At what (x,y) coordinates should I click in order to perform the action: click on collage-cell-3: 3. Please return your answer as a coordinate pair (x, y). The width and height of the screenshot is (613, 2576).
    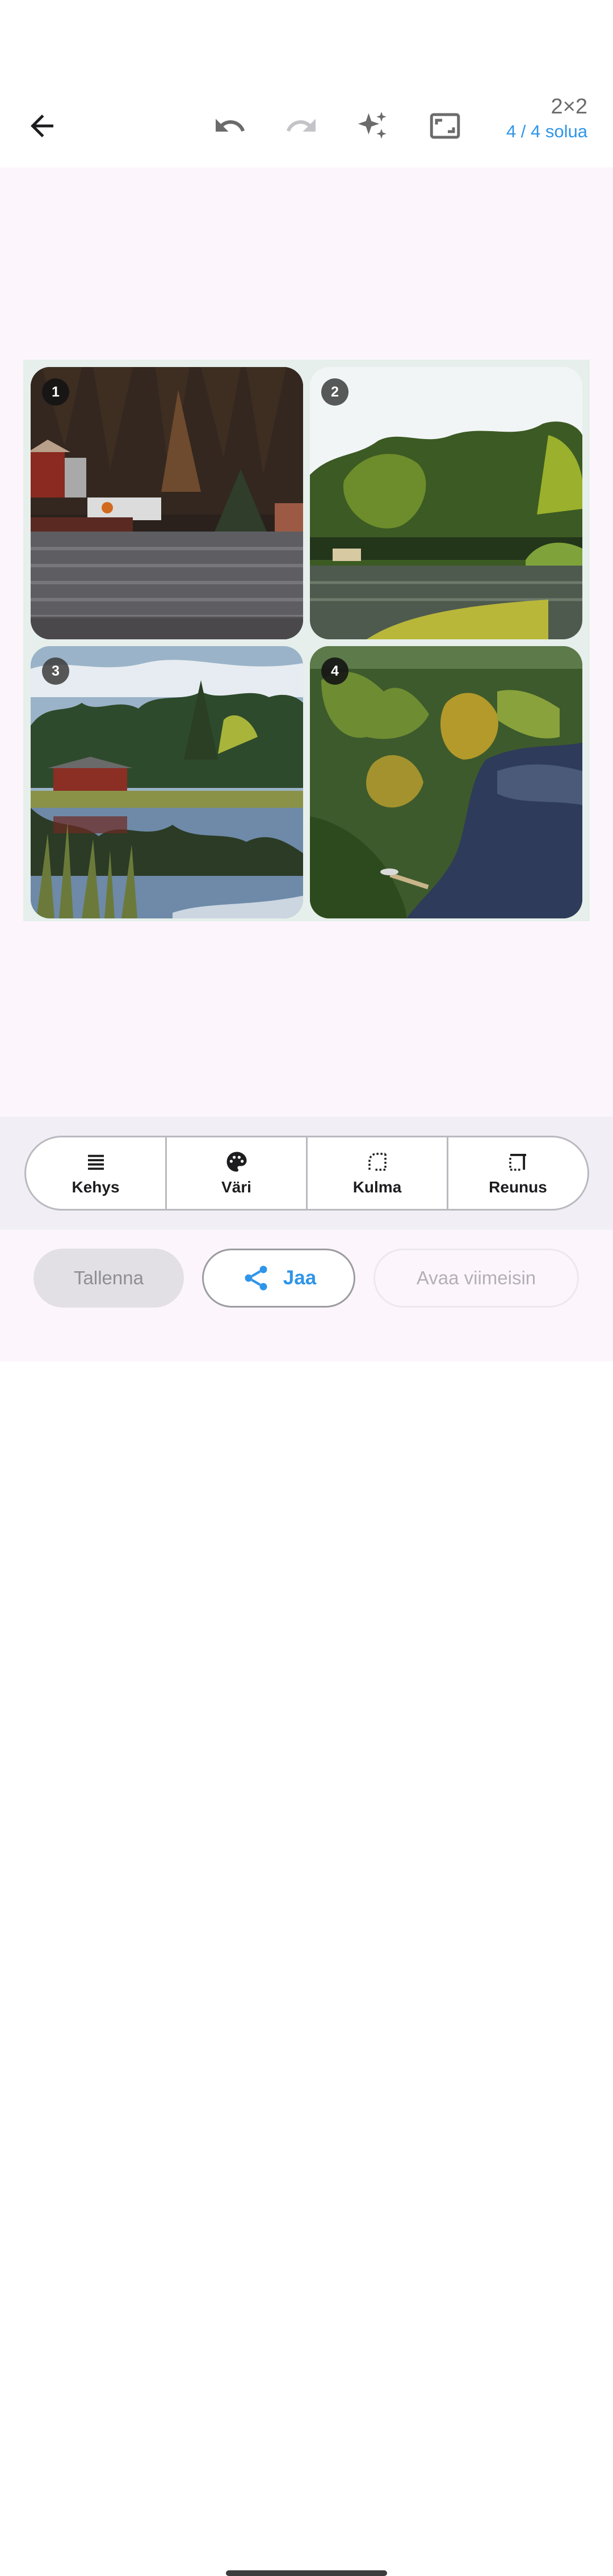
    Looking at the image, I should click on (167, 782).